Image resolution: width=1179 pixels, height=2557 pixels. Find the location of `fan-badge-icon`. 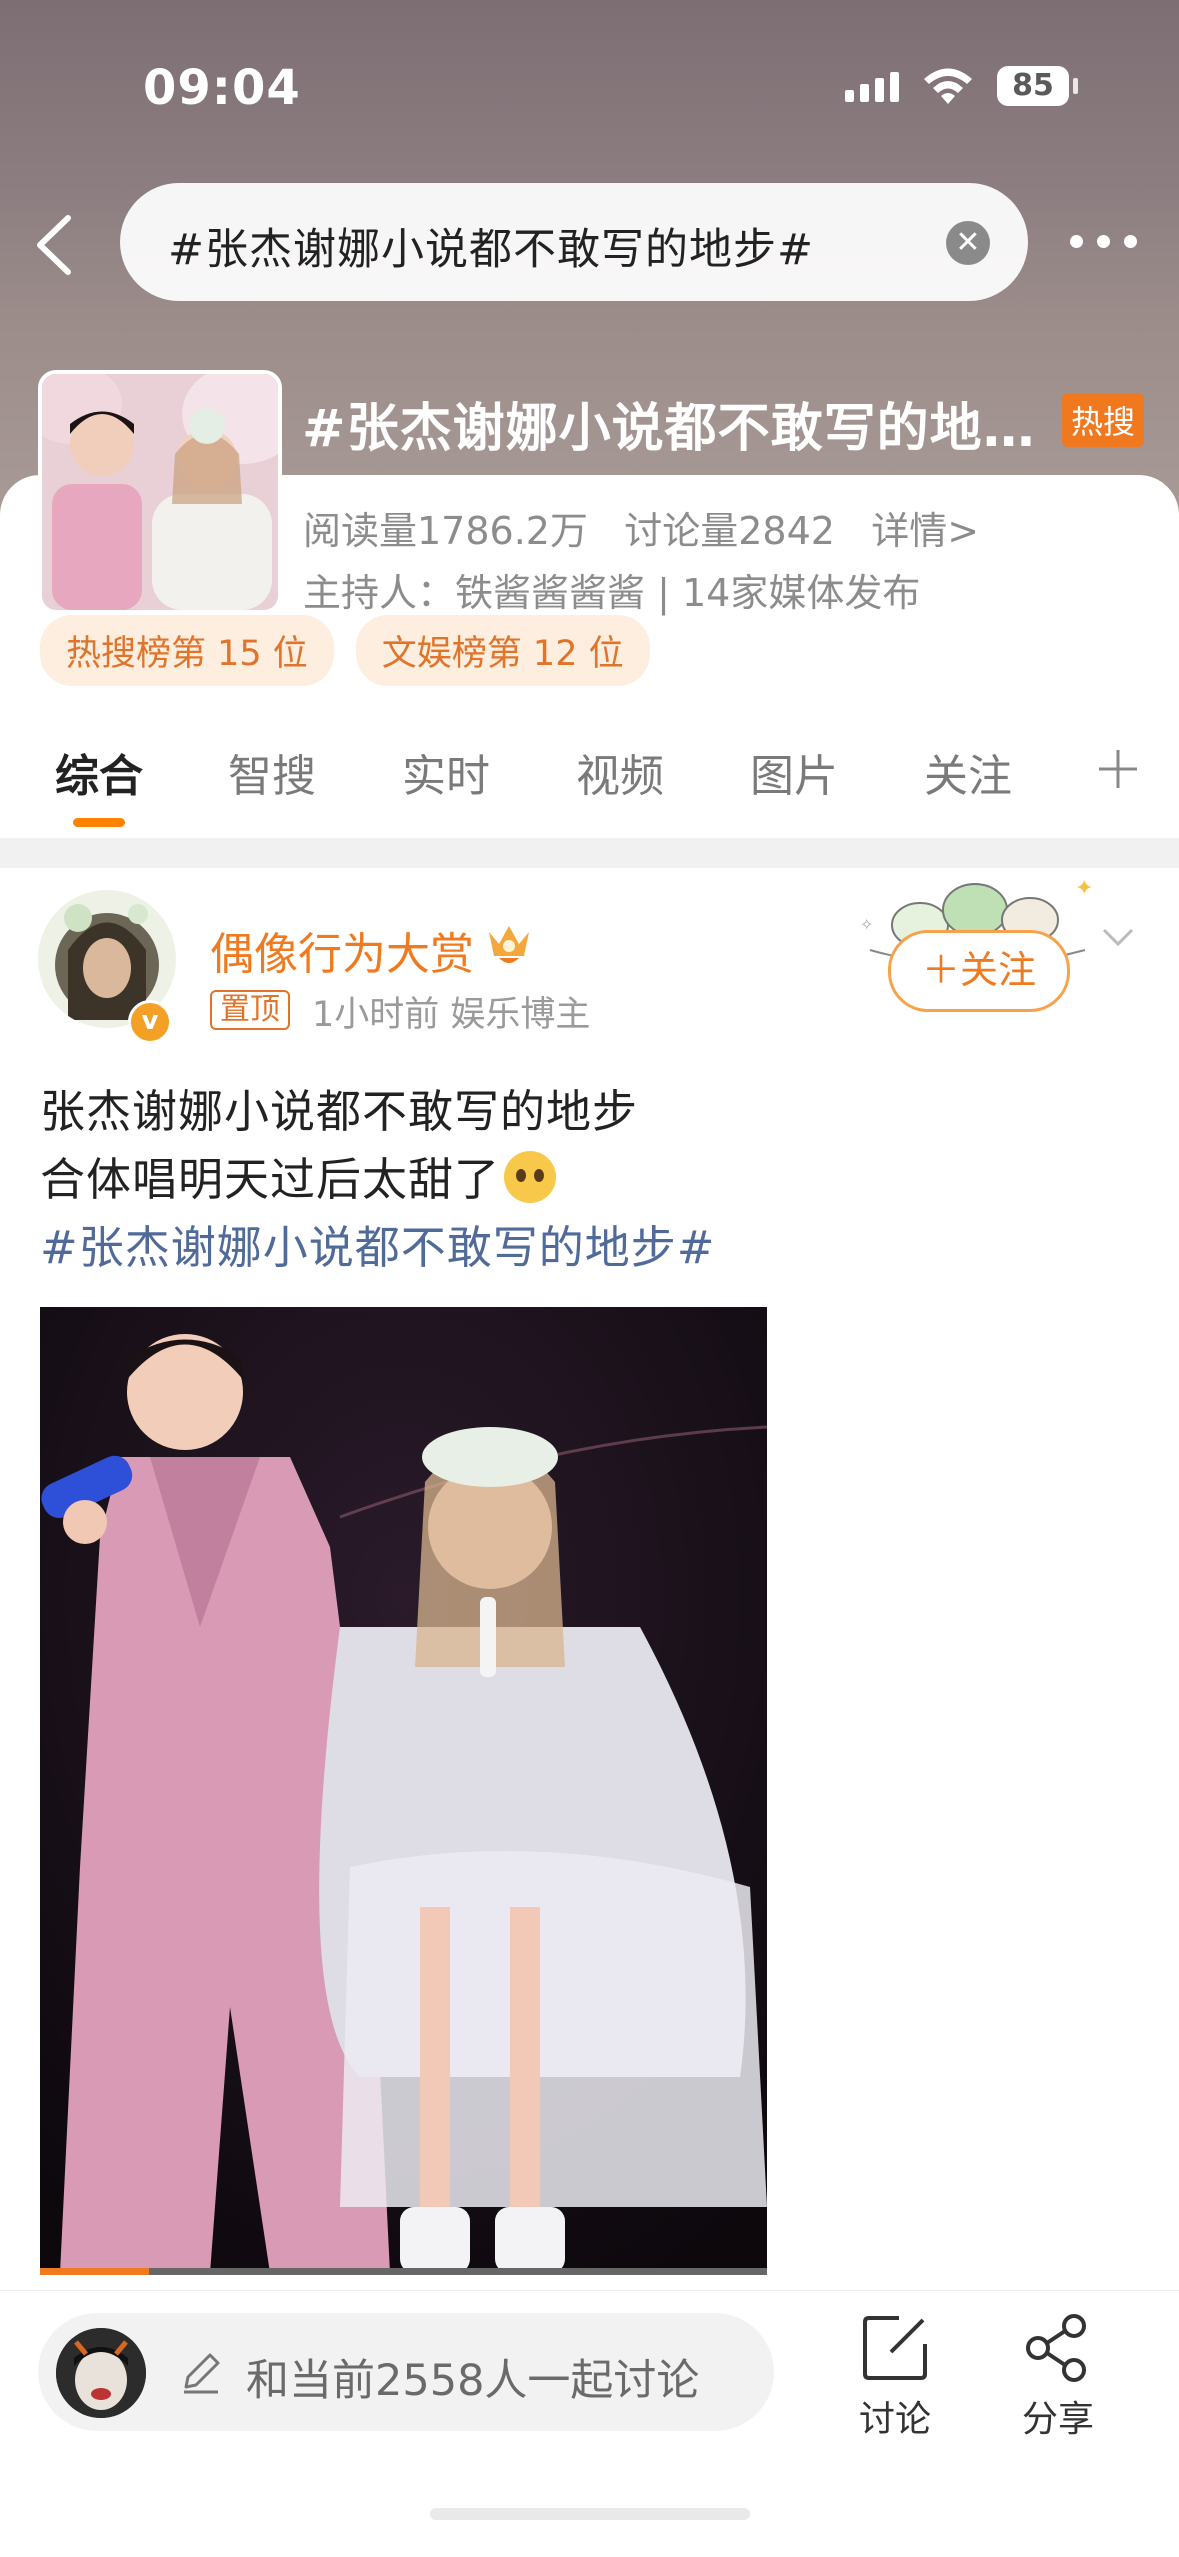

fan-badge-icon is located at coordinates (509, 944).